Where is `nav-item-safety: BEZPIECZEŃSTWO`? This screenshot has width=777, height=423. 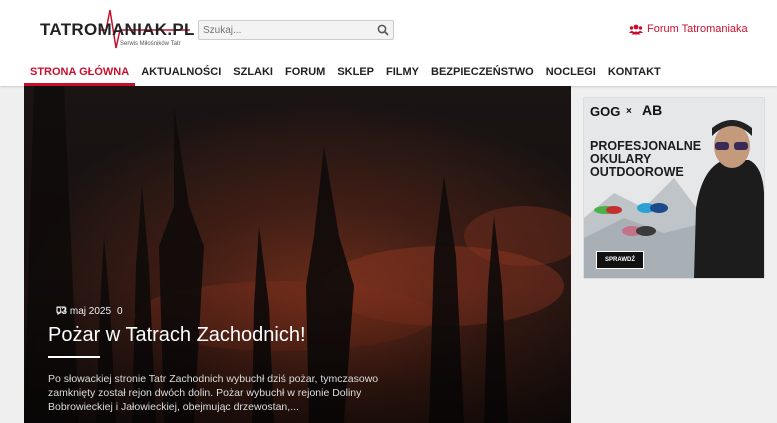
nav-item-safety: BEZPIECZEŃSTWO is located at coordinates (482, 74).